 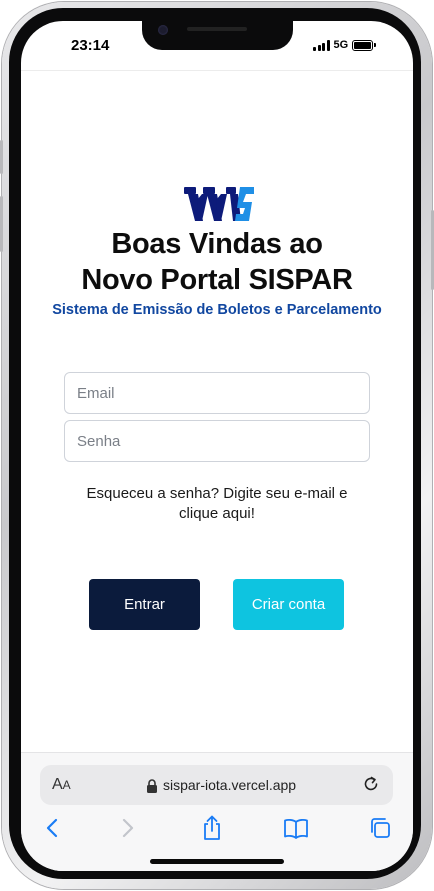 I want to click on tabs-button, so click(x=380, y=828).